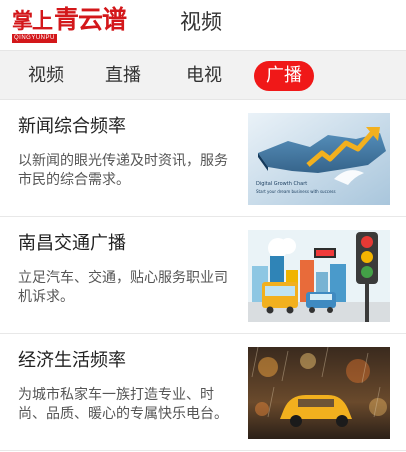  I want to click on thumbnail-caption-2: Start your dream business with success, so click(296, 191).